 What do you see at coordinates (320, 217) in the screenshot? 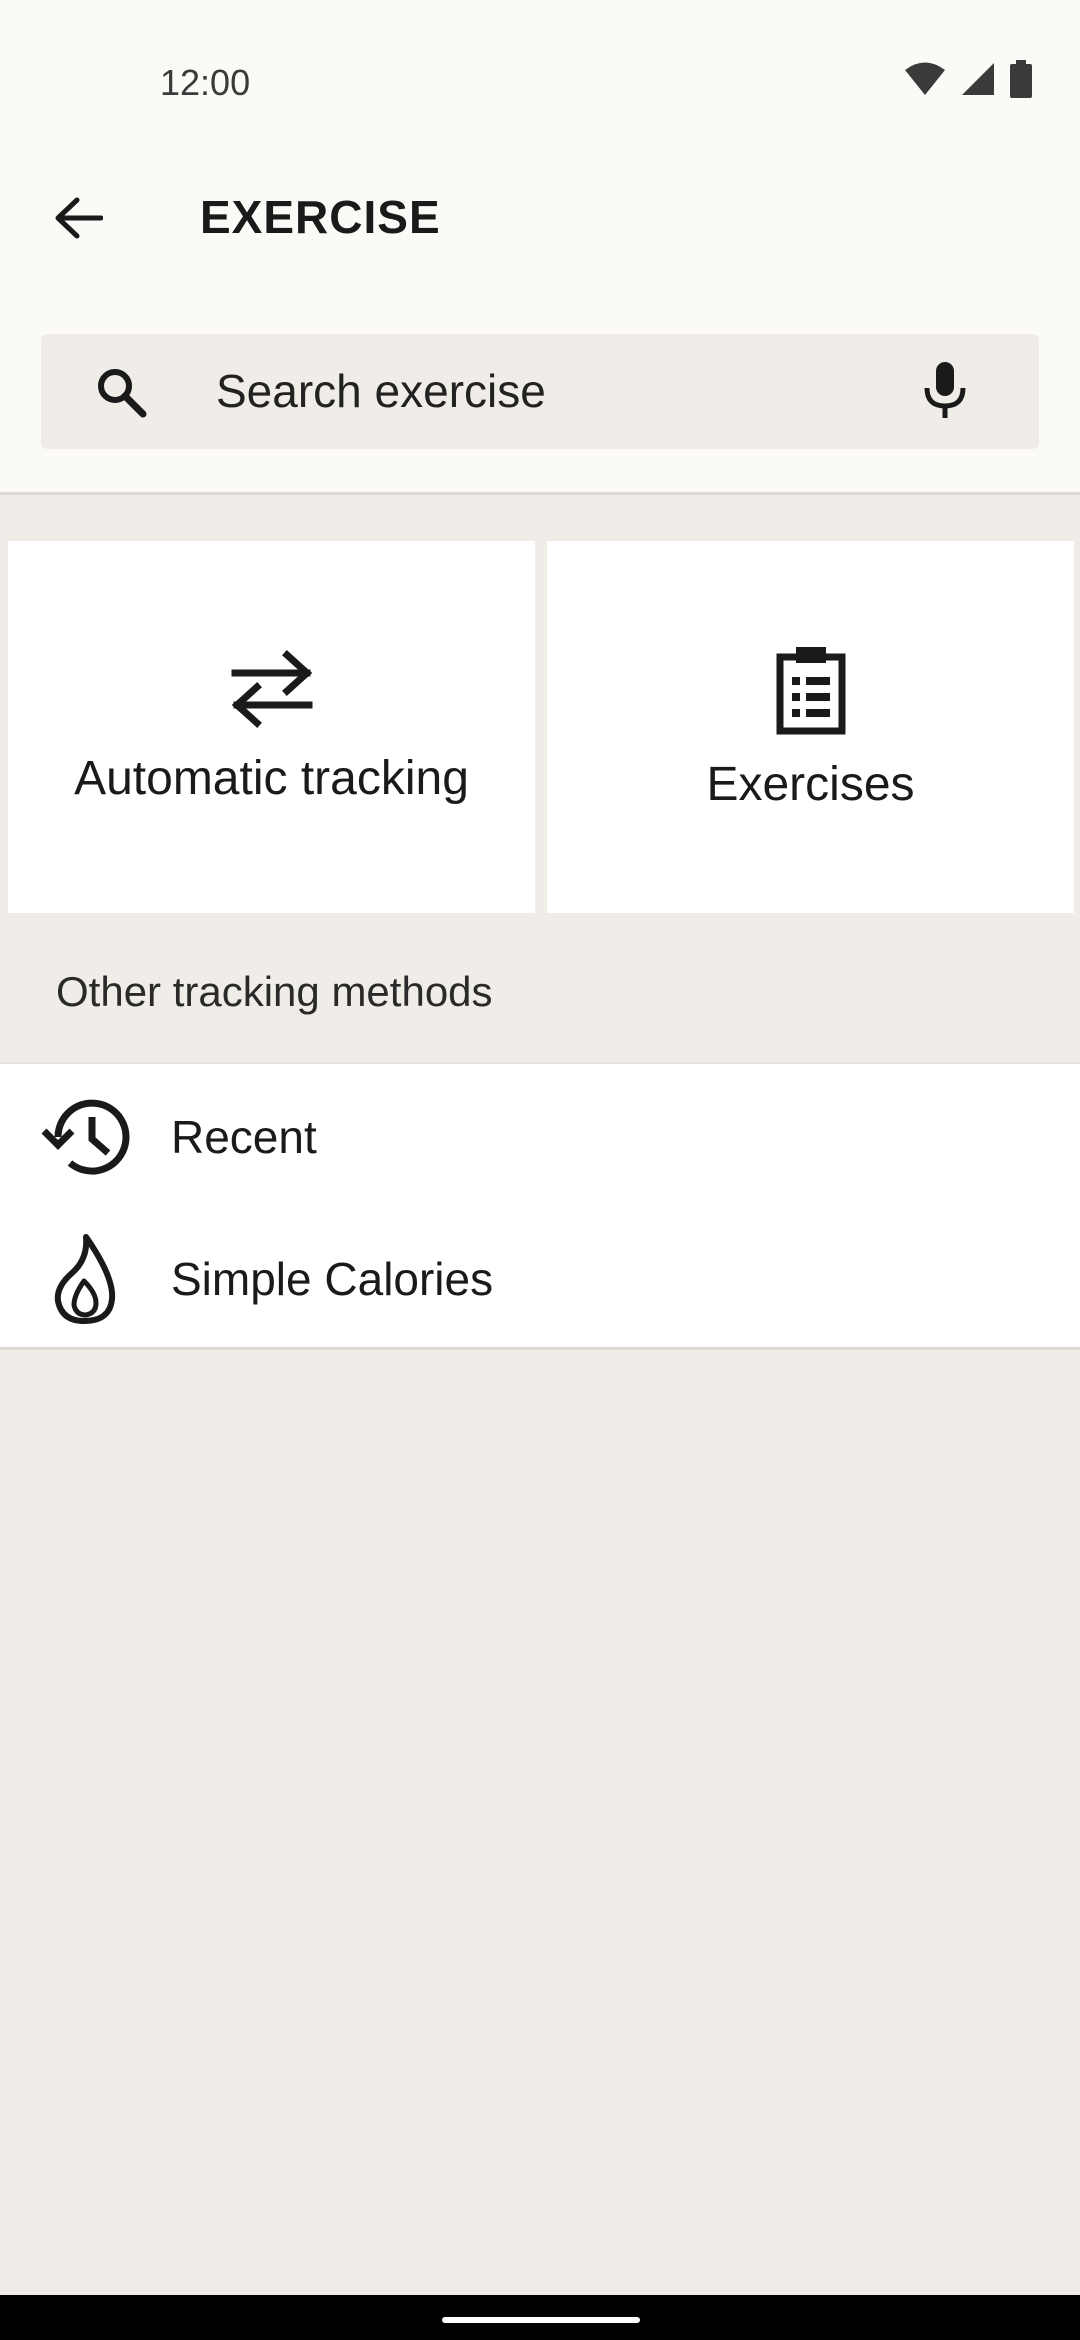
I see `page-title: EXERCISE` at bounding box center [320, 217].